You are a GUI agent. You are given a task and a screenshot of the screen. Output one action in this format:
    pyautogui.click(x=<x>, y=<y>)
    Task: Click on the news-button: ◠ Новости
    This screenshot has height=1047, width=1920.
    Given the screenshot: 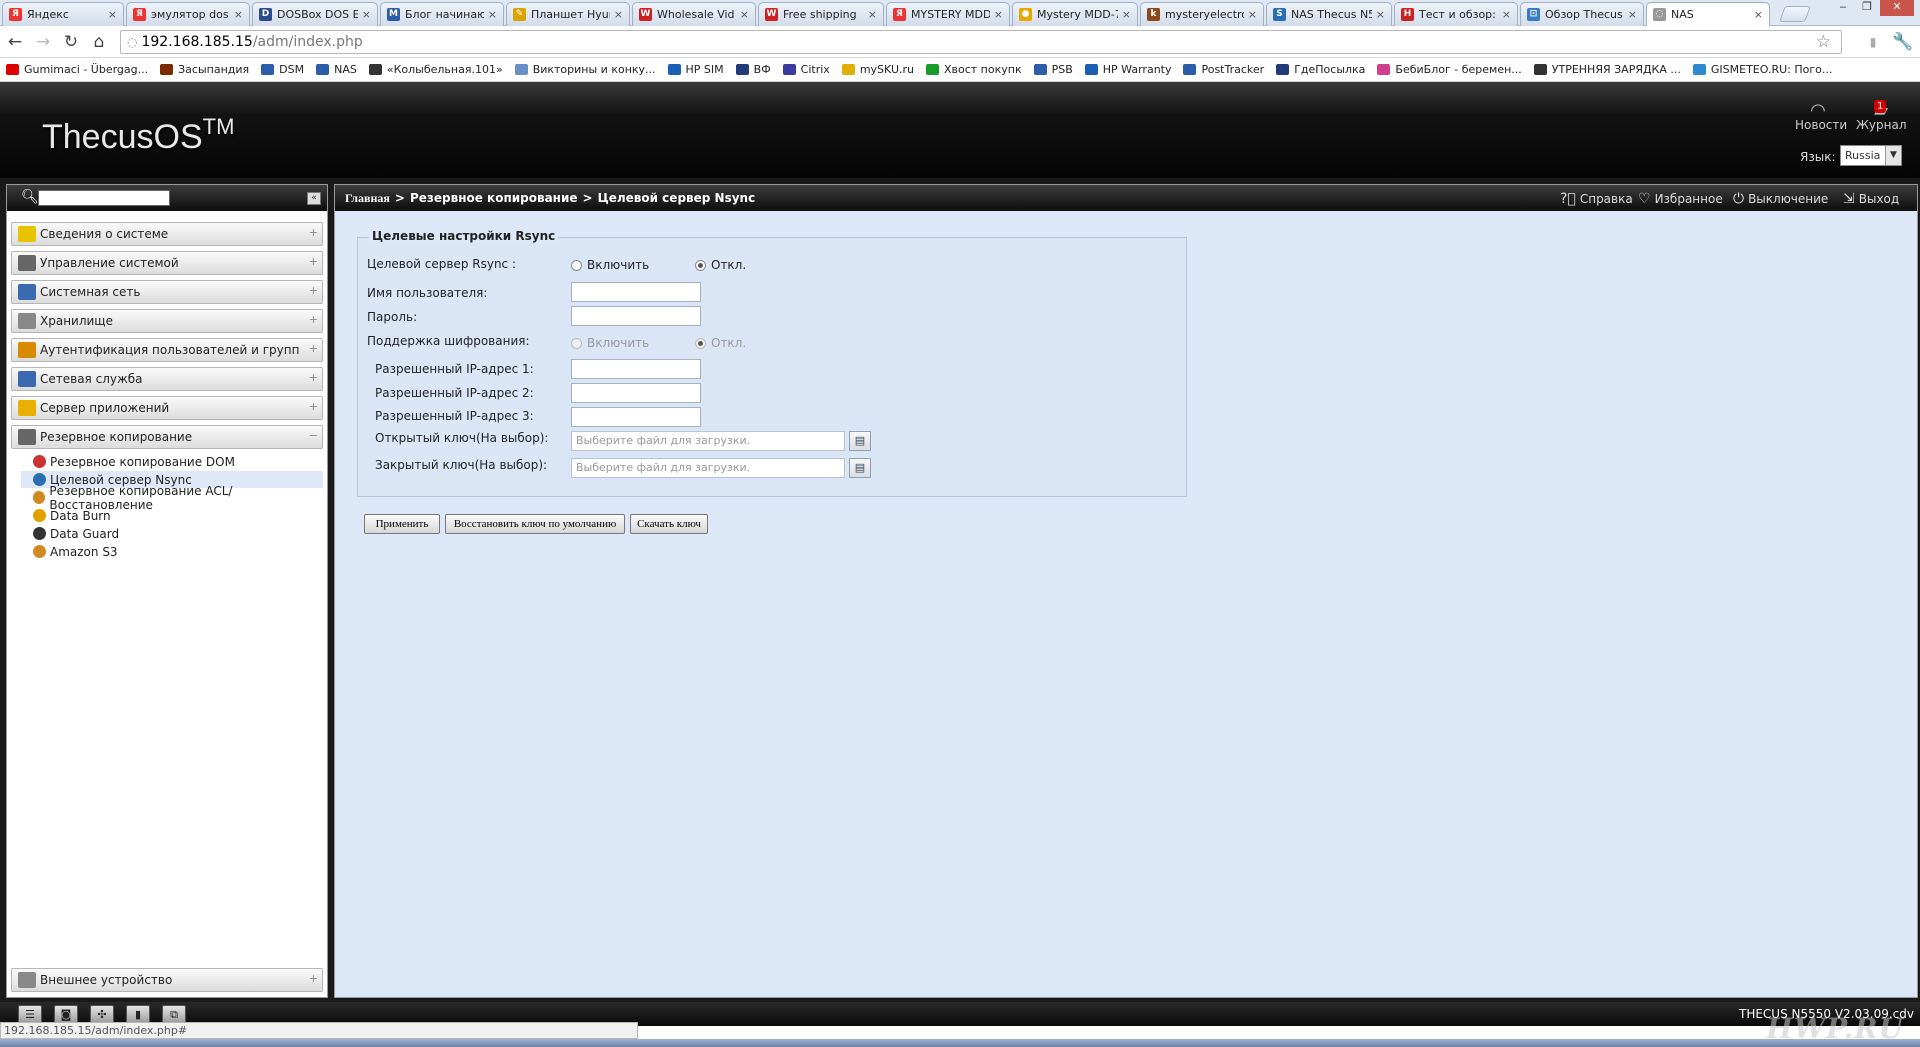 What is the action you would take?
    pyautogui.click(x=1821, y=116)
    